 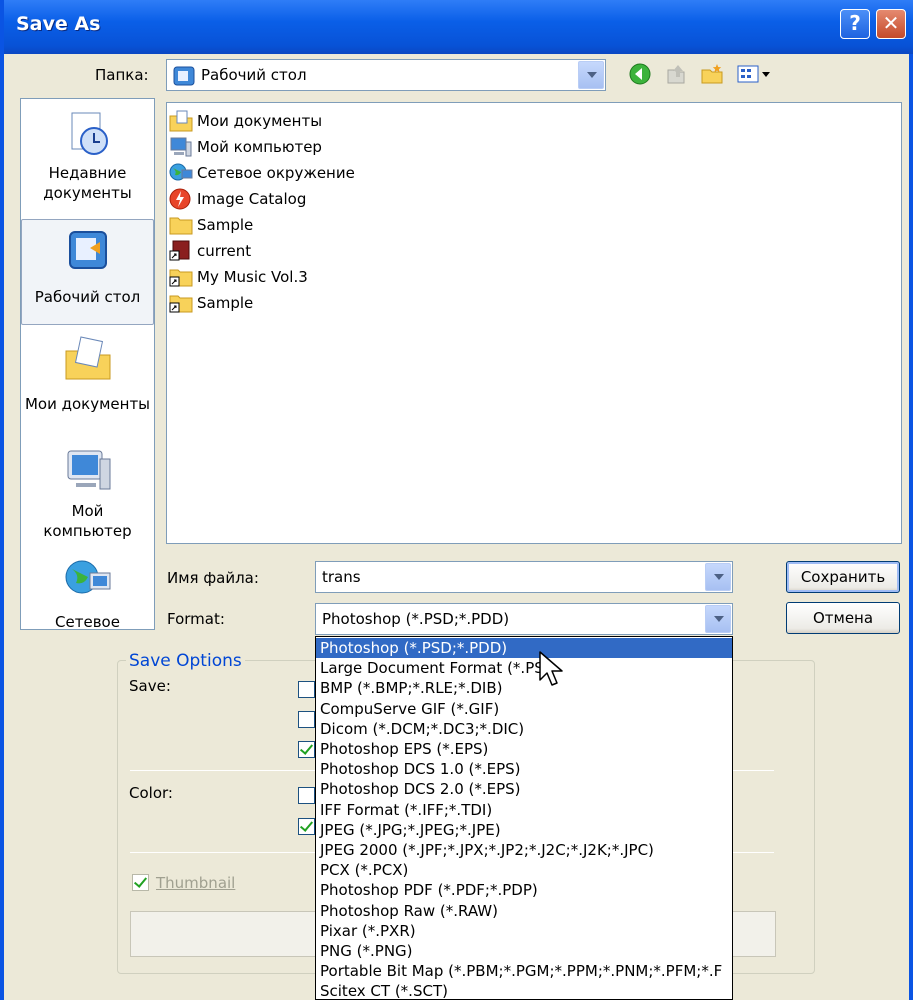 I want to click on format-option: Scitex CT (*.SCT), so click(x=524, y=990).